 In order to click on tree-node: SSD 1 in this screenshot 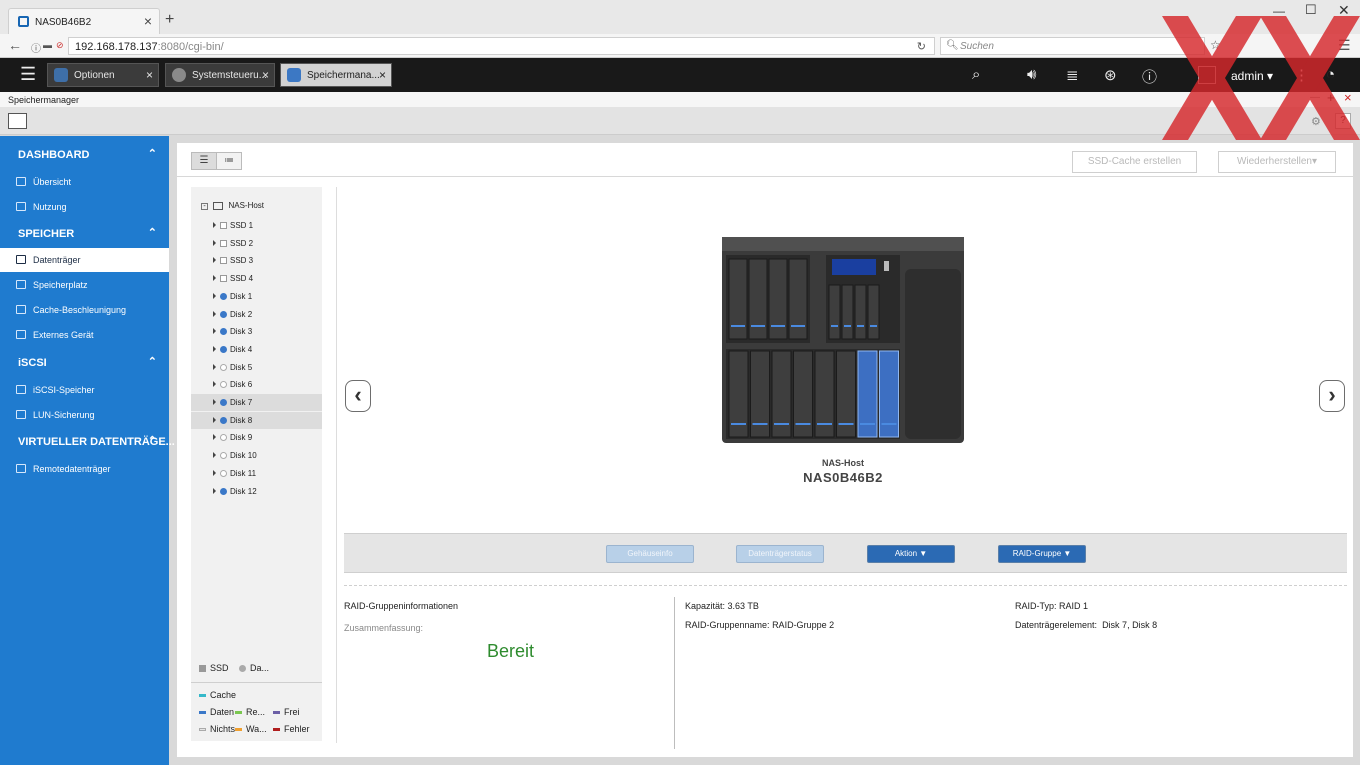, I will do `click(256, 225)`.